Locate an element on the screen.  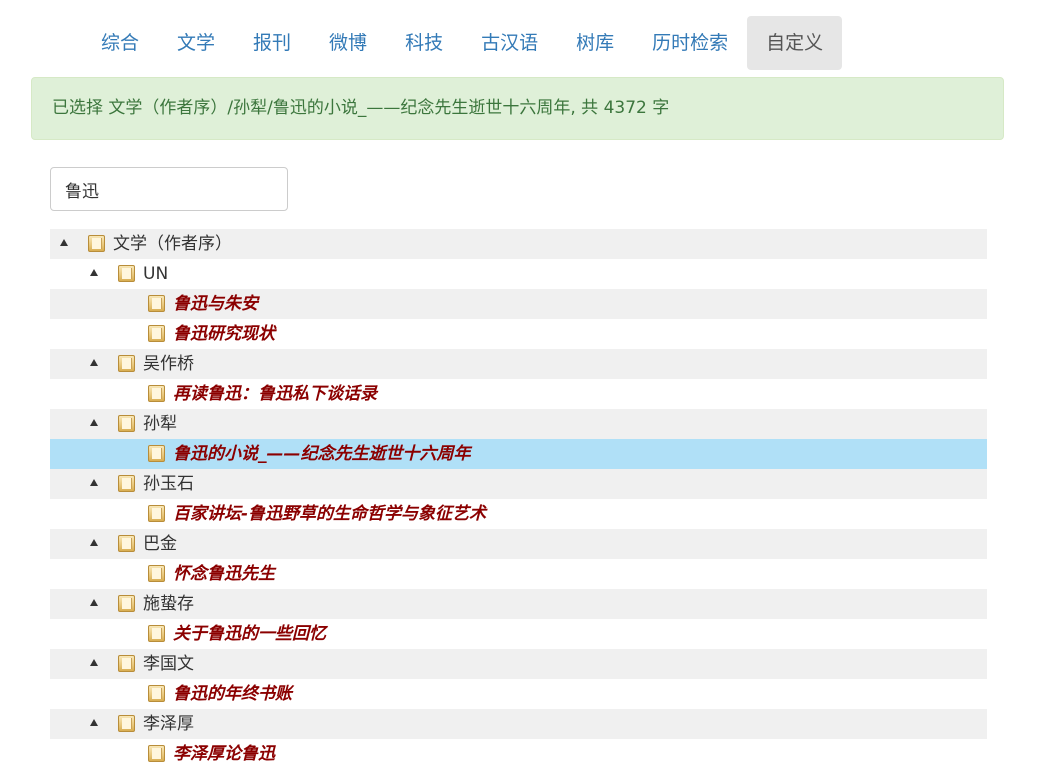
tree-folder-item: 文学（作者序） is located at coordinates (518, 244).